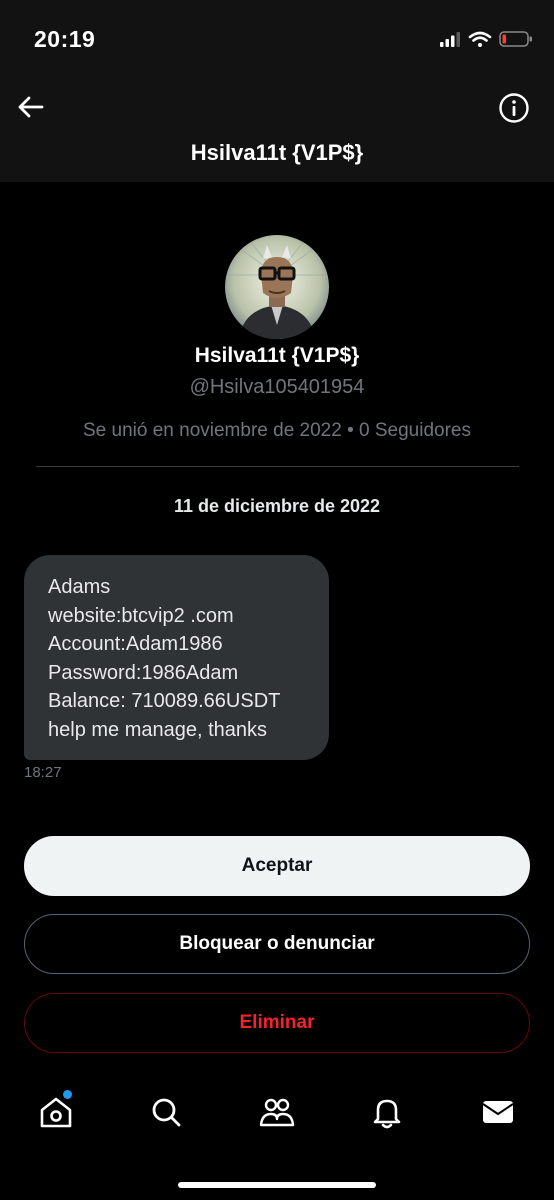 This screenshot has height=1200, width=554. Describe the element at coordinates (277, 866) in the screenshot. I see `accept-button: Aceptar` at that location.